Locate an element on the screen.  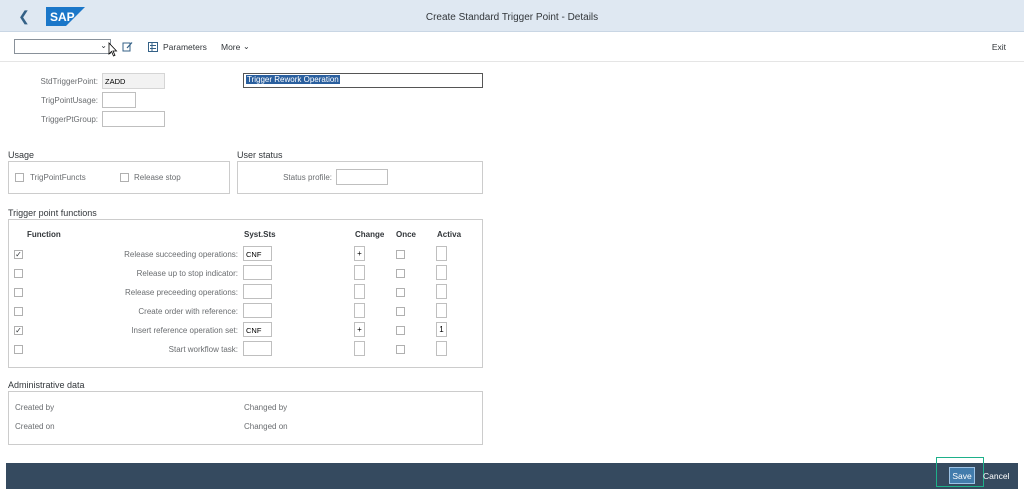
edit-icon is located at coordinates (127, 46).